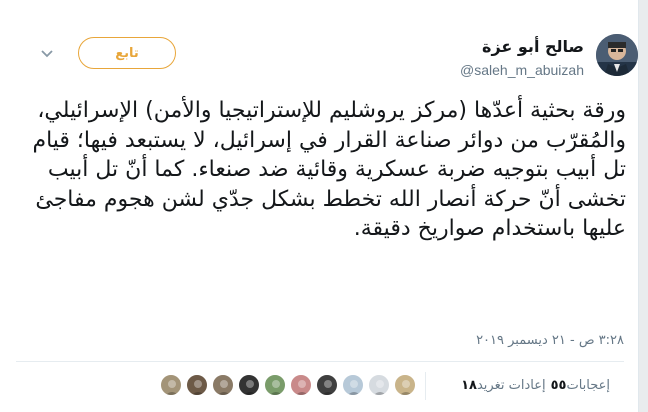 The image size is (648, 412). I want to click on divider, so click(320, 361).